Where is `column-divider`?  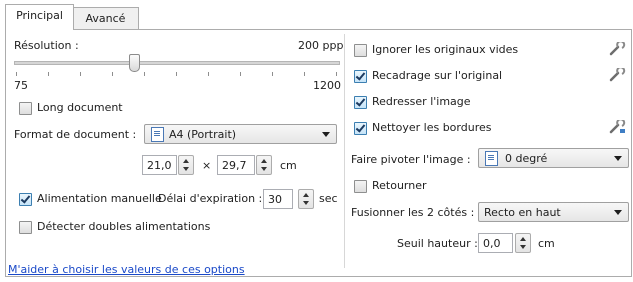
column-divider is located at coordinates (344, 151).